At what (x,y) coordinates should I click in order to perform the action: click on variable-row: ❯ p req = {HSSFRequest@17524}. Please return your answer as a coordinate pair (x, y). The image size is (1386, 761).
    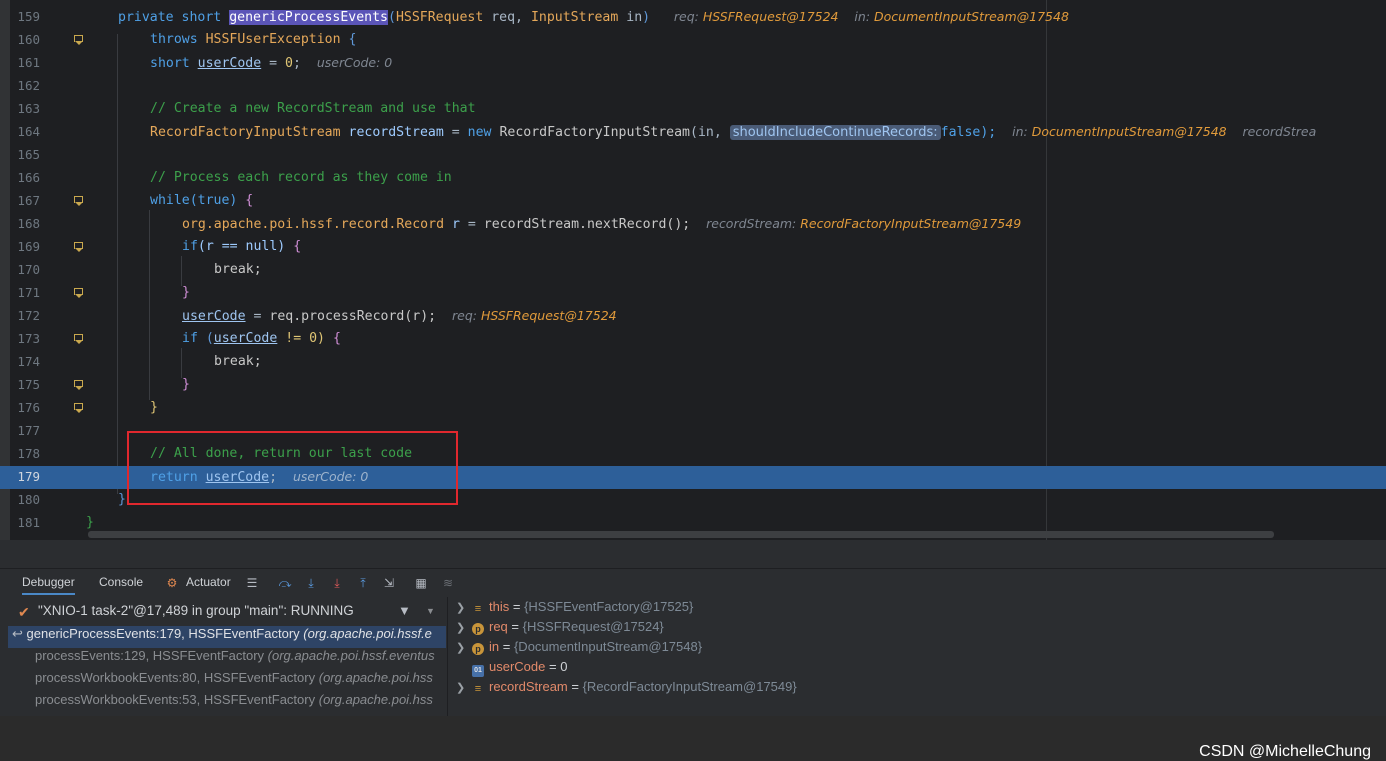
    Looking at the image, I should click on (560, 629).